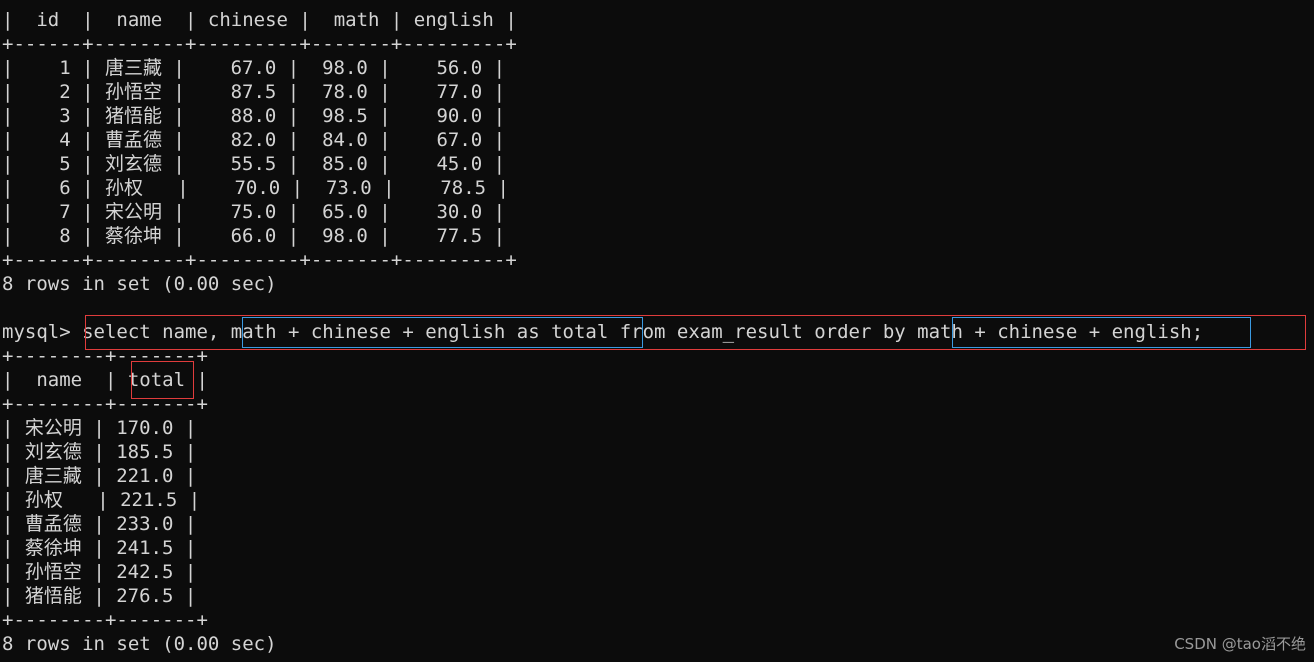 The width and height of the screenshot is (1314, 662). Describe the element at coordinates (99, 428) in the screenshot. I see `table-row: | 宋公明 | 170.0 |` at that location.